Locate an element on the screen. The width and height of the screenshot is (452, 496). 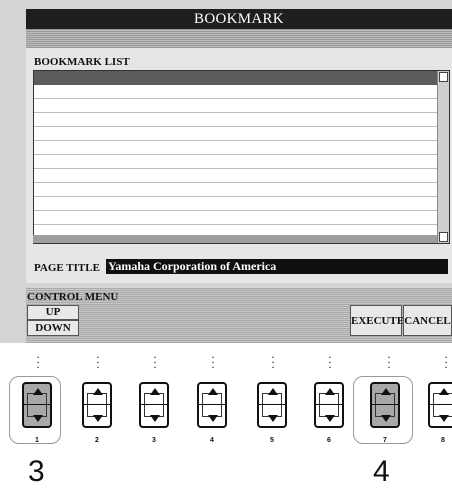
button-number: 6 is located at coordinates (329, 440).